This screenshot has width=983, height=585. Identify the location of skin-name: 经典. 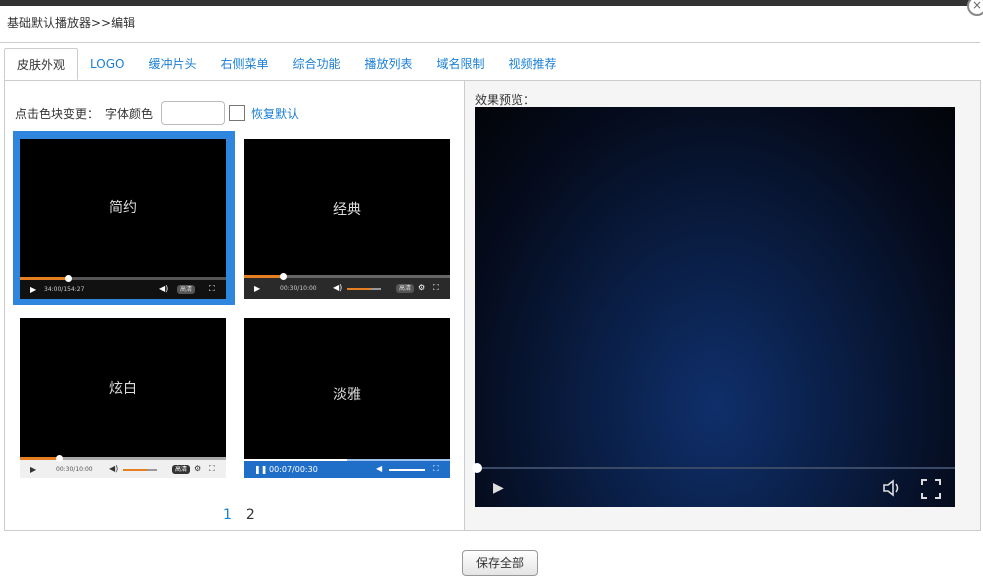
(347, 210).